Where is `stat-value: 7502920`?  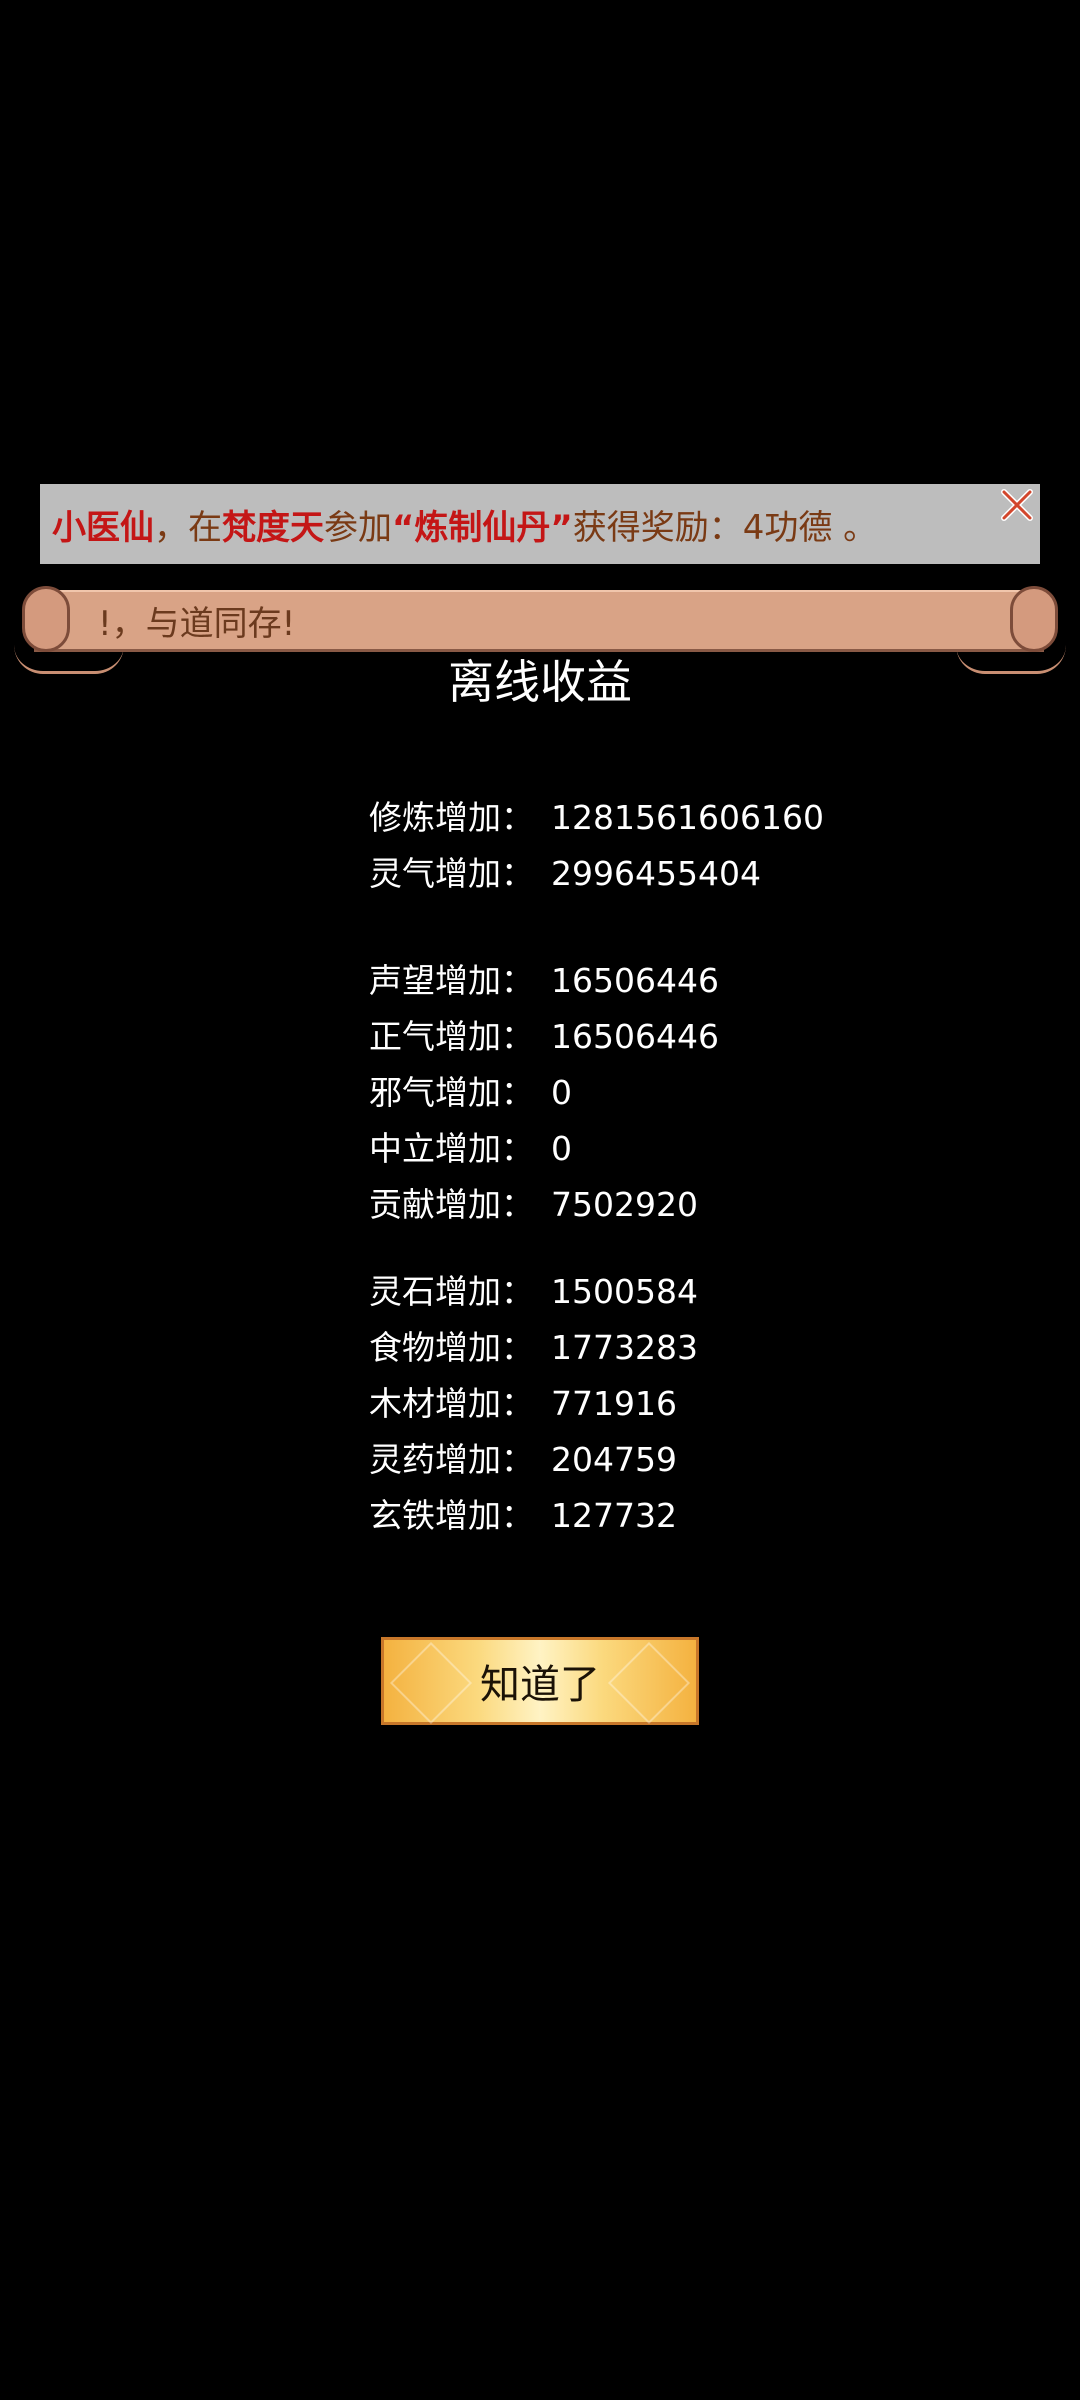 stat-value: 7502920 is located at coordinates (624, 1204).